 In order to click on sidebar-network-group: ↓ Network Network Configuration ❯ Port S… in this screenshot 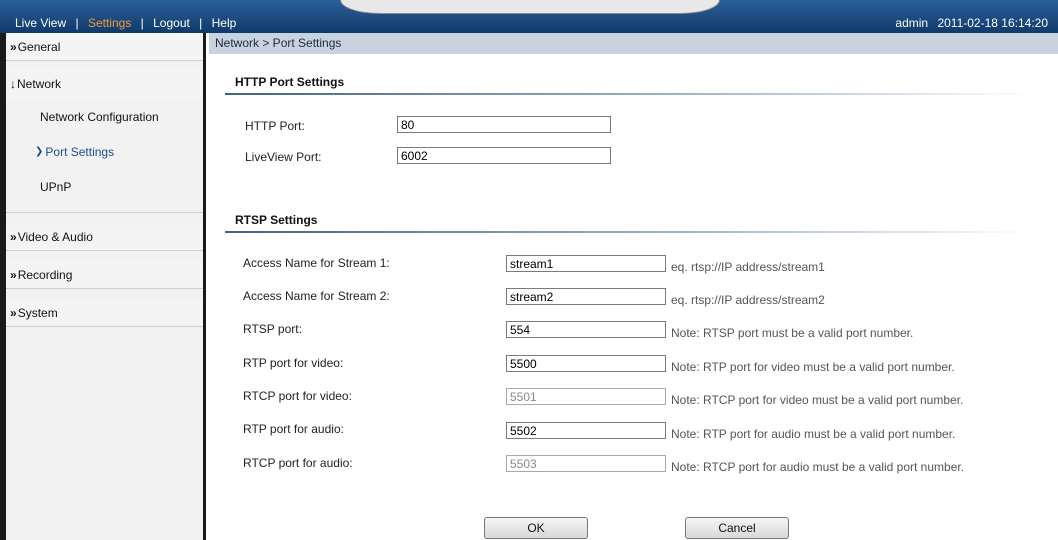, I will do `click(104, 141)`.